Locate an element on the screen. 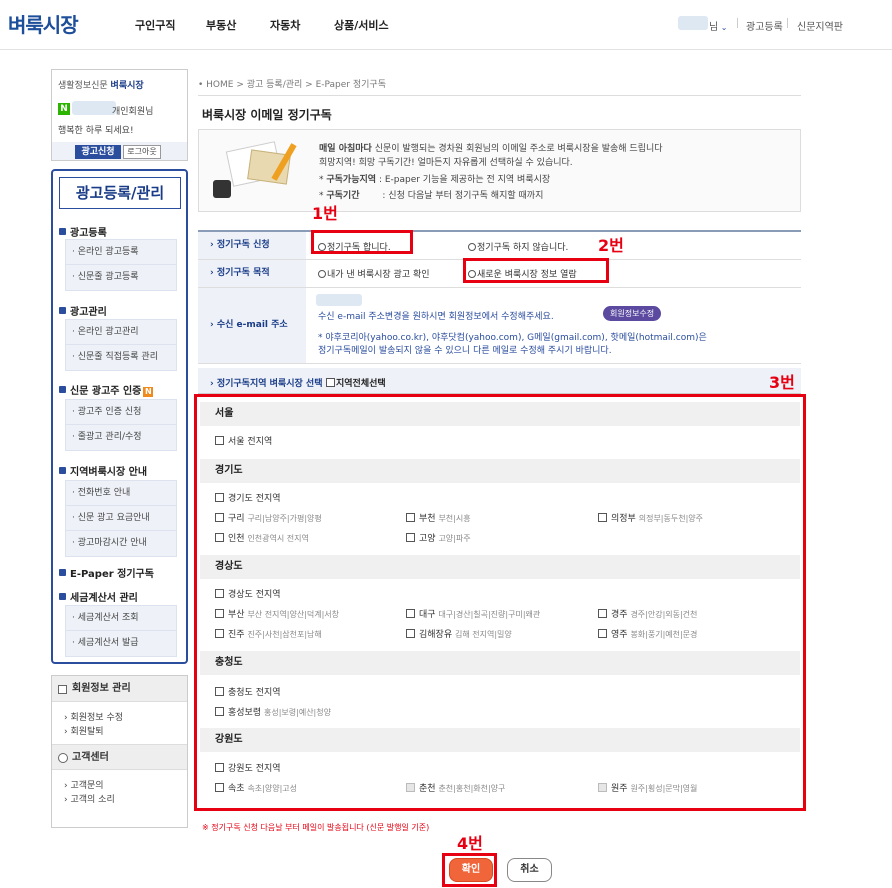 The image size is (892, 888). sidebar-section-ad-manage: 광고관리 is located at coordinates (83, 310).